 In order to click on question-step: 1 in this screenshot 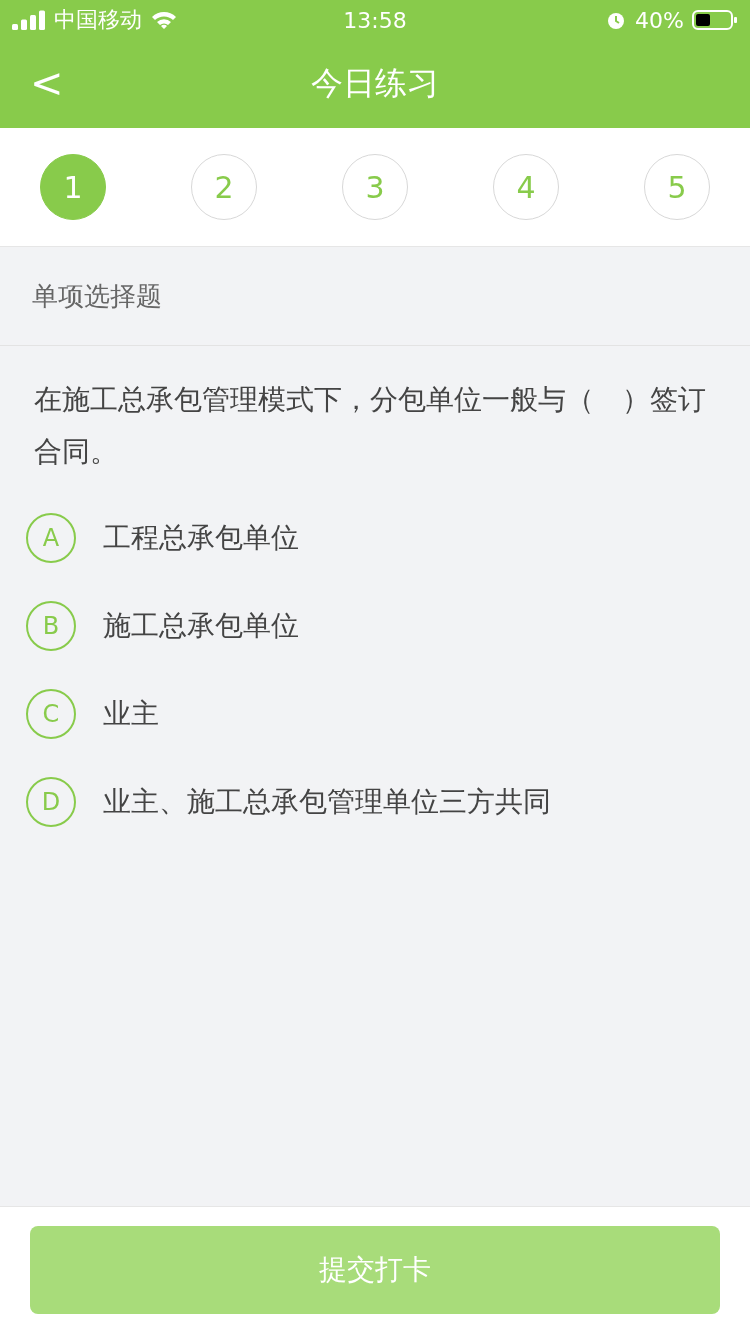, I will do `click(73, 187)`.